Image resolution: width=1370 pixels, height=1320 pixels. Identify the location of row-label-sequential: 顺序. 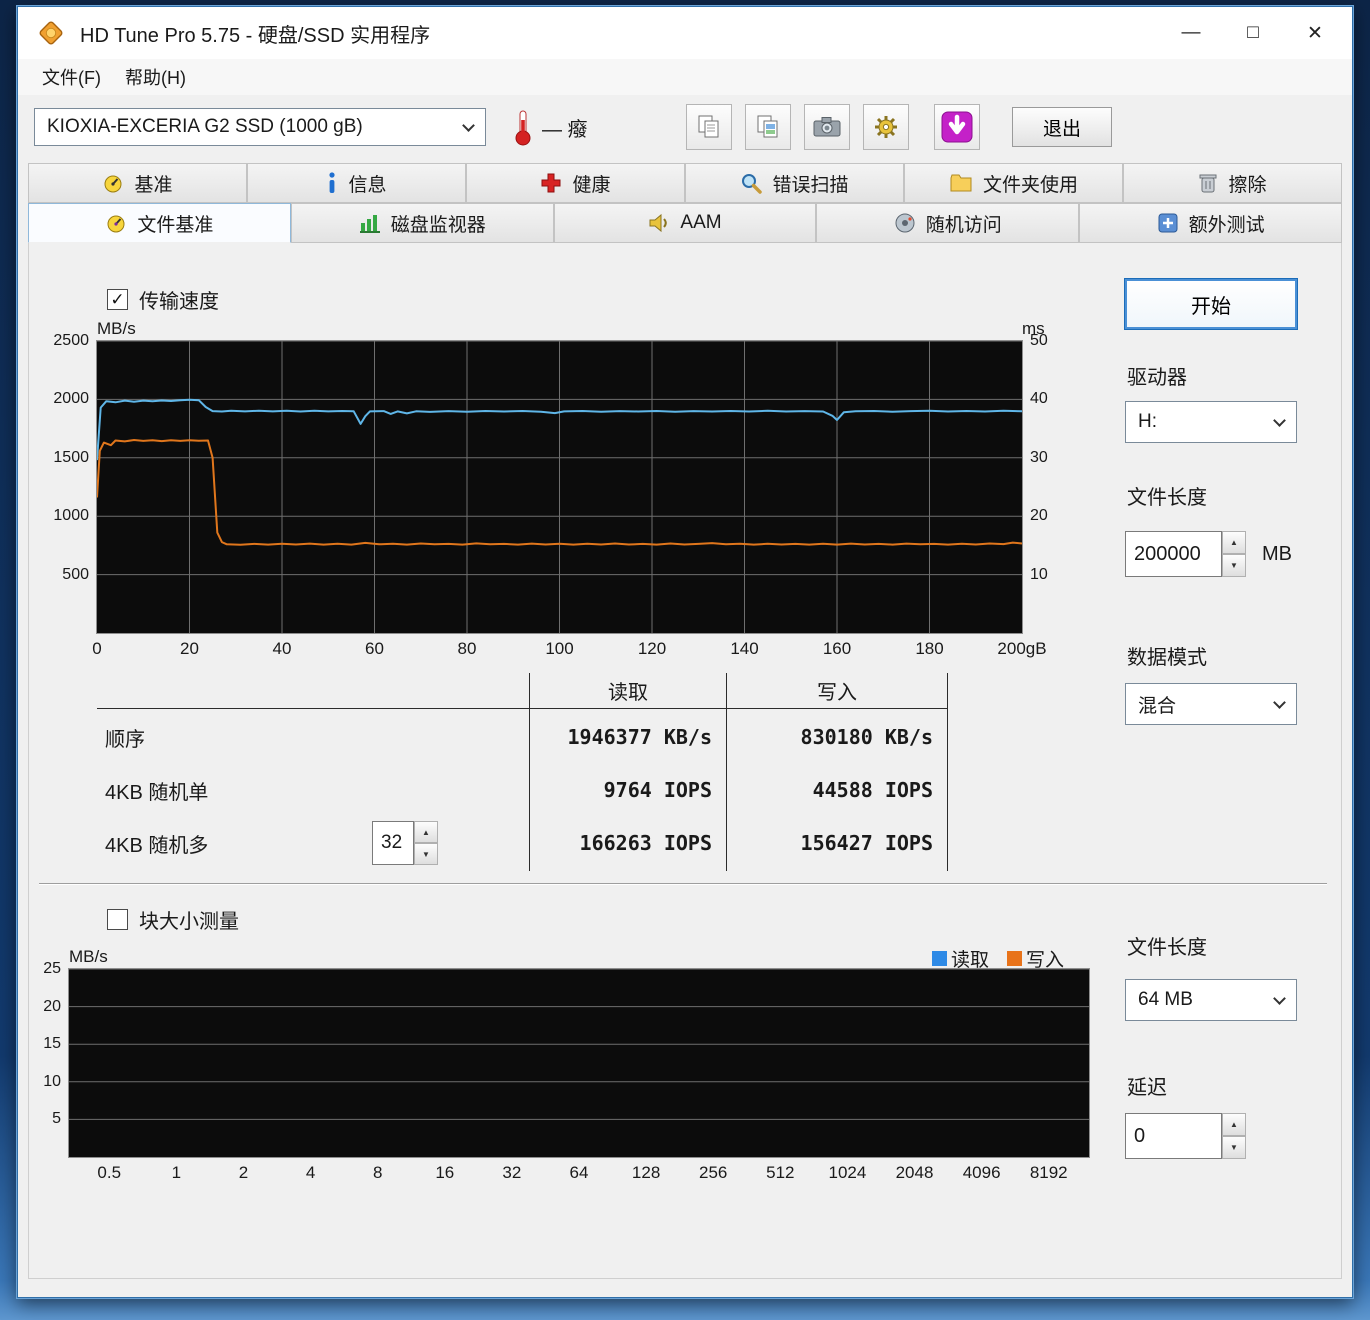
(125, 739).